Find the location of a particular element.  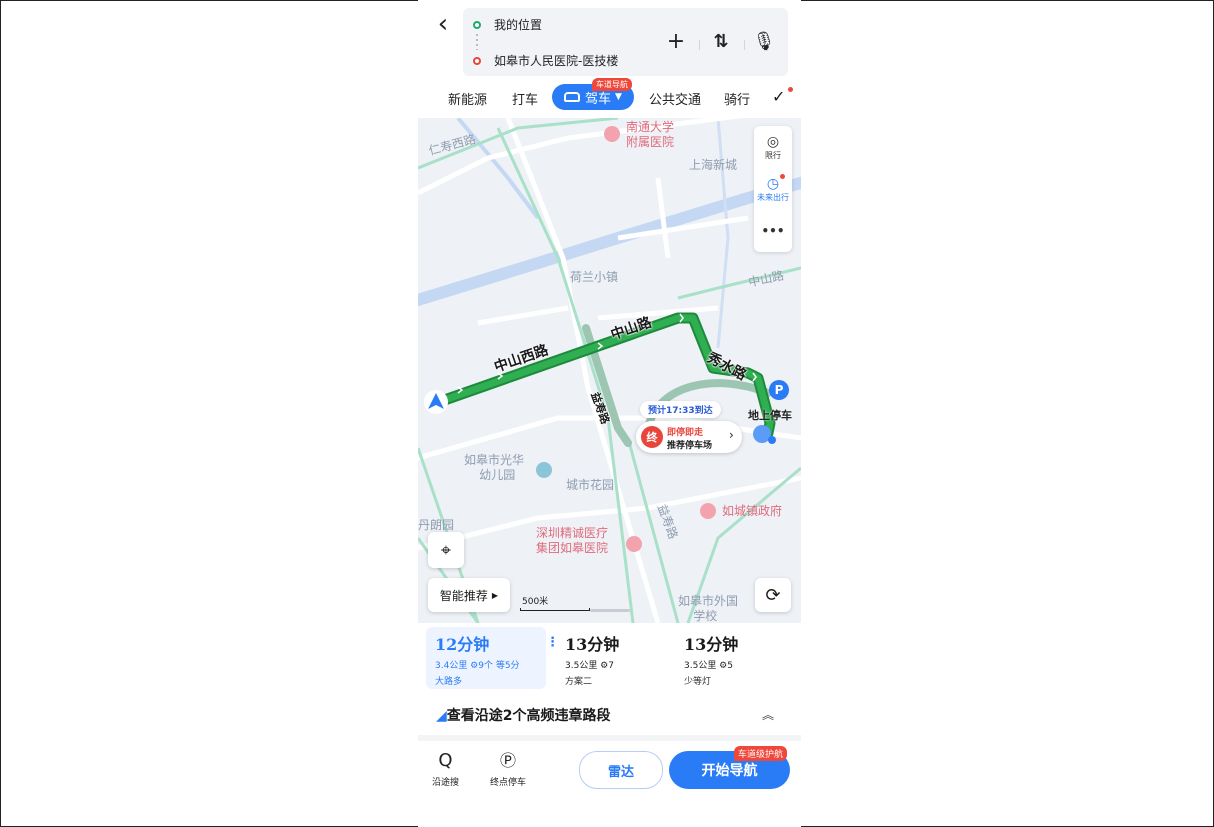

swap-icon: ⇅ is located at coordinates (721, 42).